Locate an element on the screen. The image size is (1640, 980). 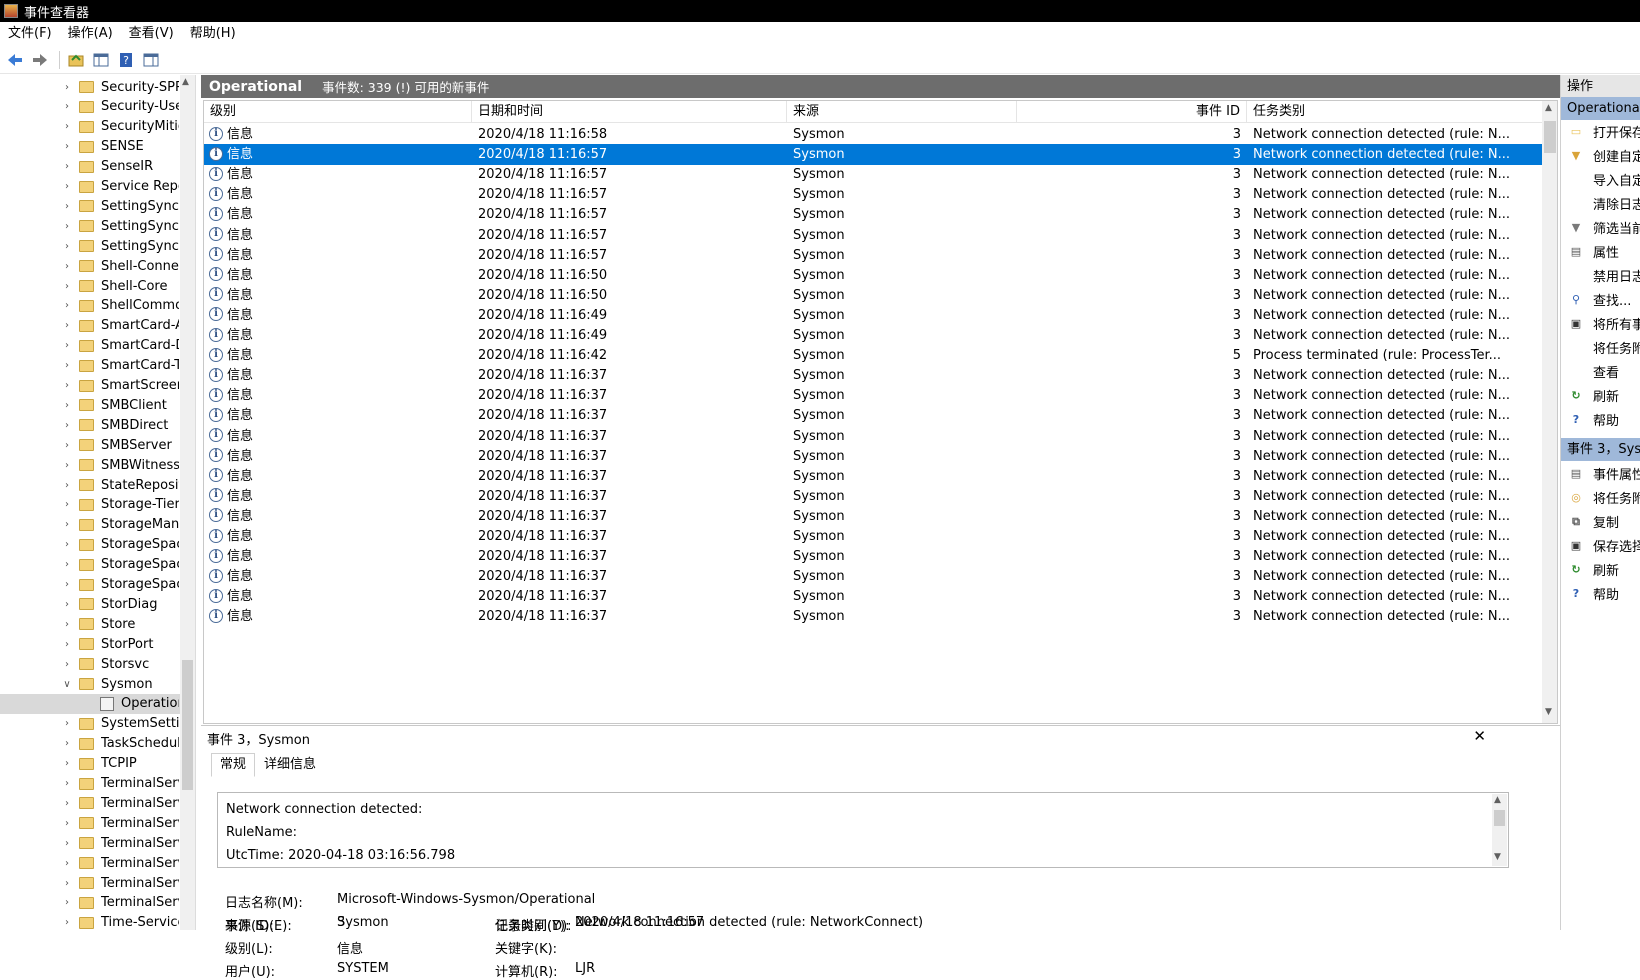
forward-arrow-icon is located at coordinates (40, 60).